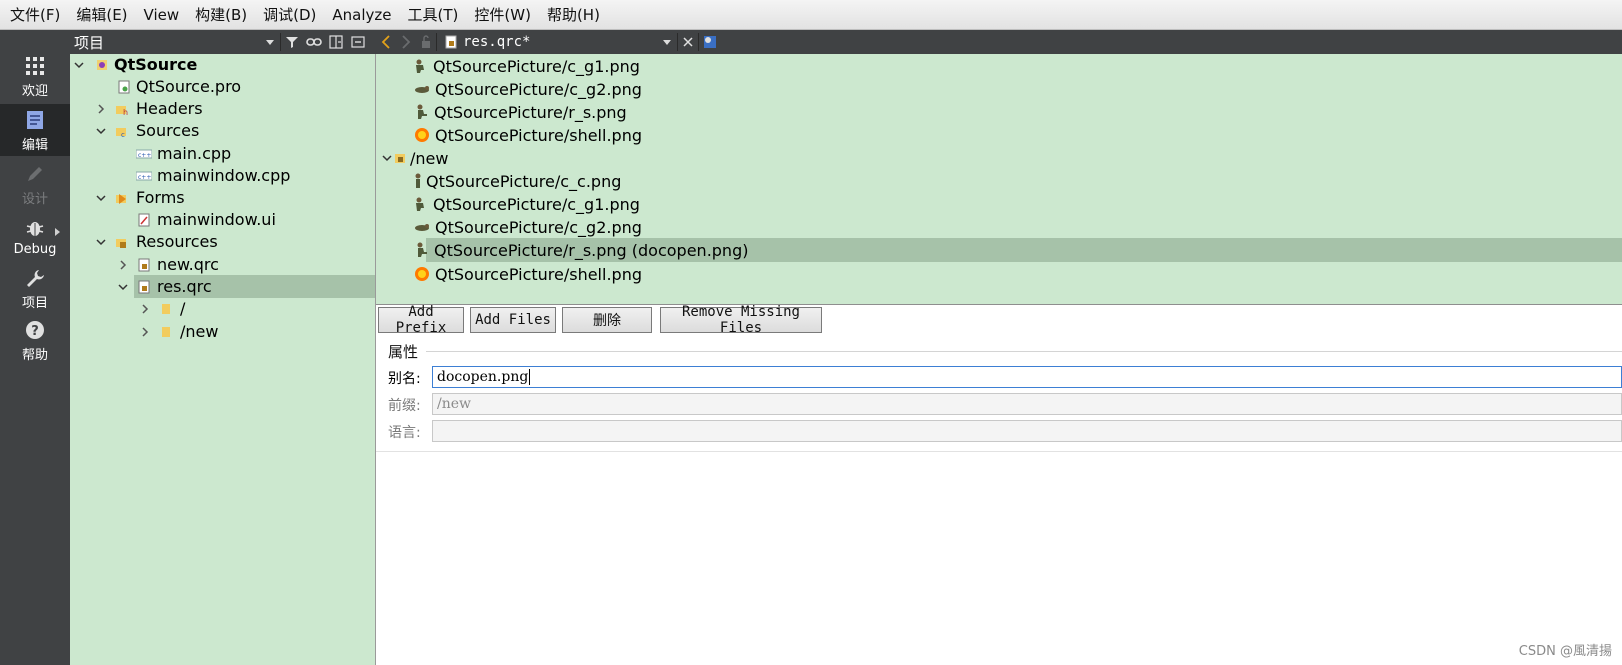 The height and width of the screenshot is (665, 1622). Describe the element at coordinates (125, 112) in the screenshot. I see `svg-text: h` at that location.